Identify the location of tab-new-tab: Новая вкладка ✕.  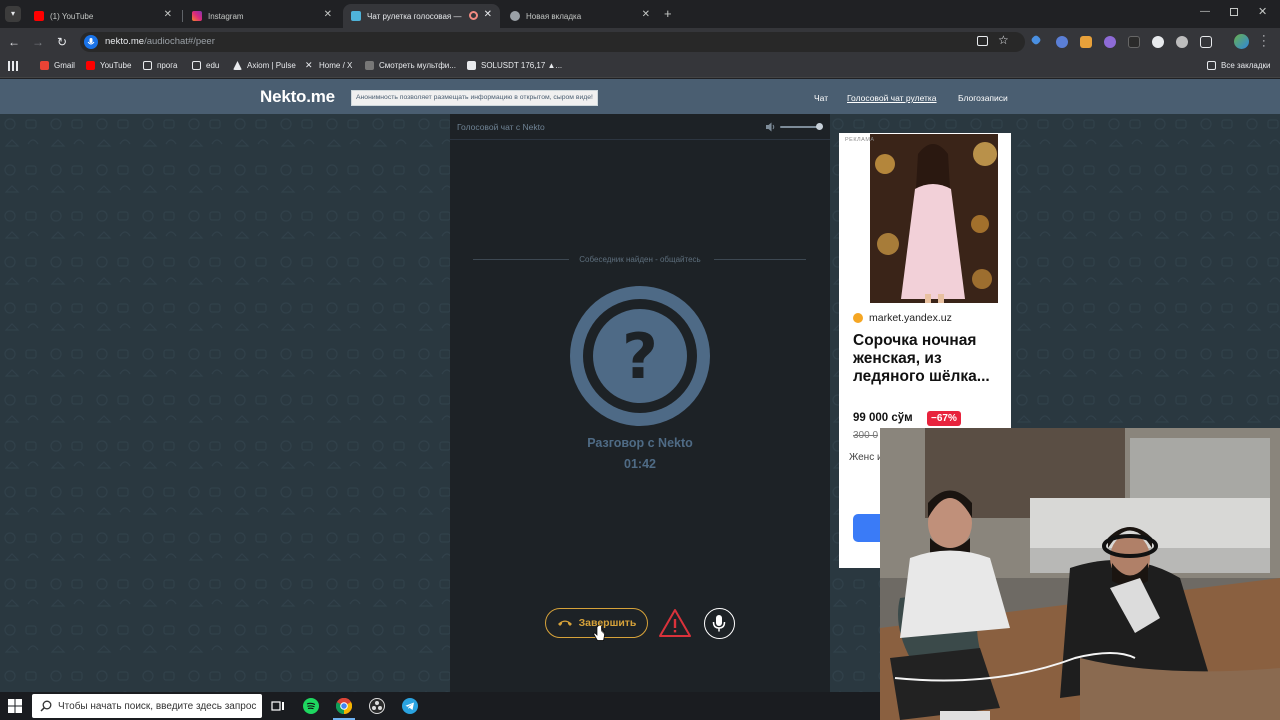
(580, 16).